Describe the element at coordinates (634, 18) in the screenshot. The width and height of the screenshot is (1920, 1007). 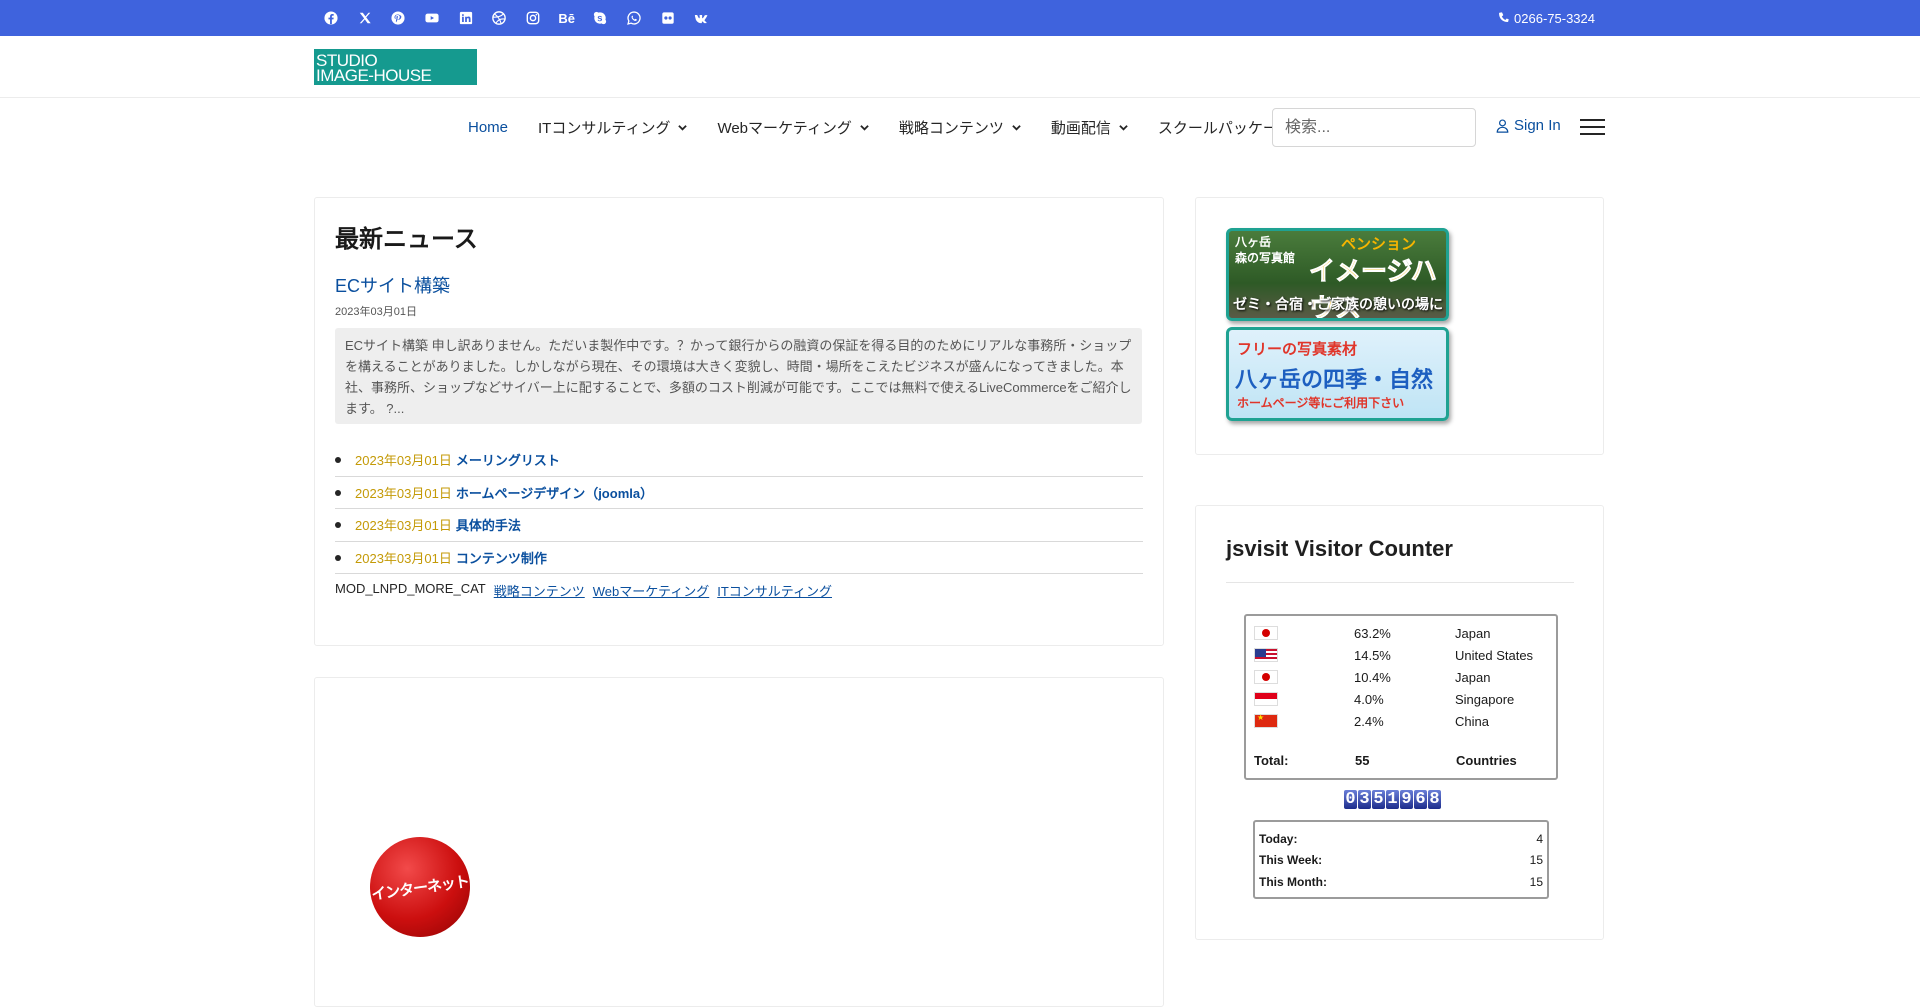
I see `whatsapp-icon` at that location.